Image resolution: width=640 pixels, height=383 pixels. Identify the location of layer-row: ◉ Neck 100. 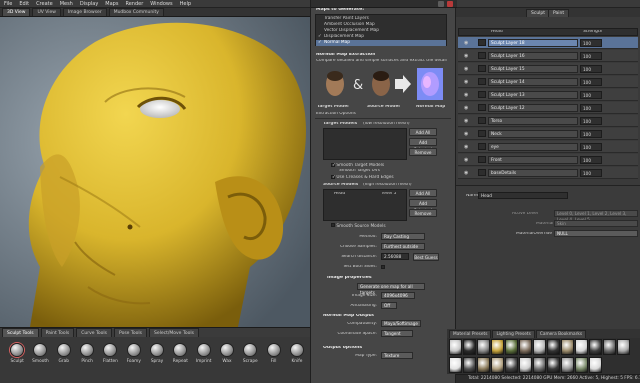
(548, 134).